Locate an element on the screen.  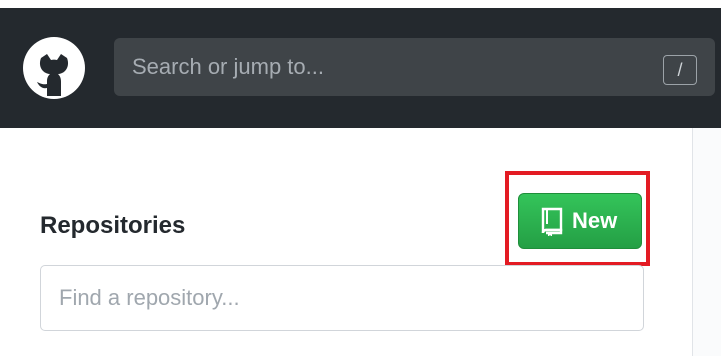
top-white-strip is located at coordinates (360, 4).